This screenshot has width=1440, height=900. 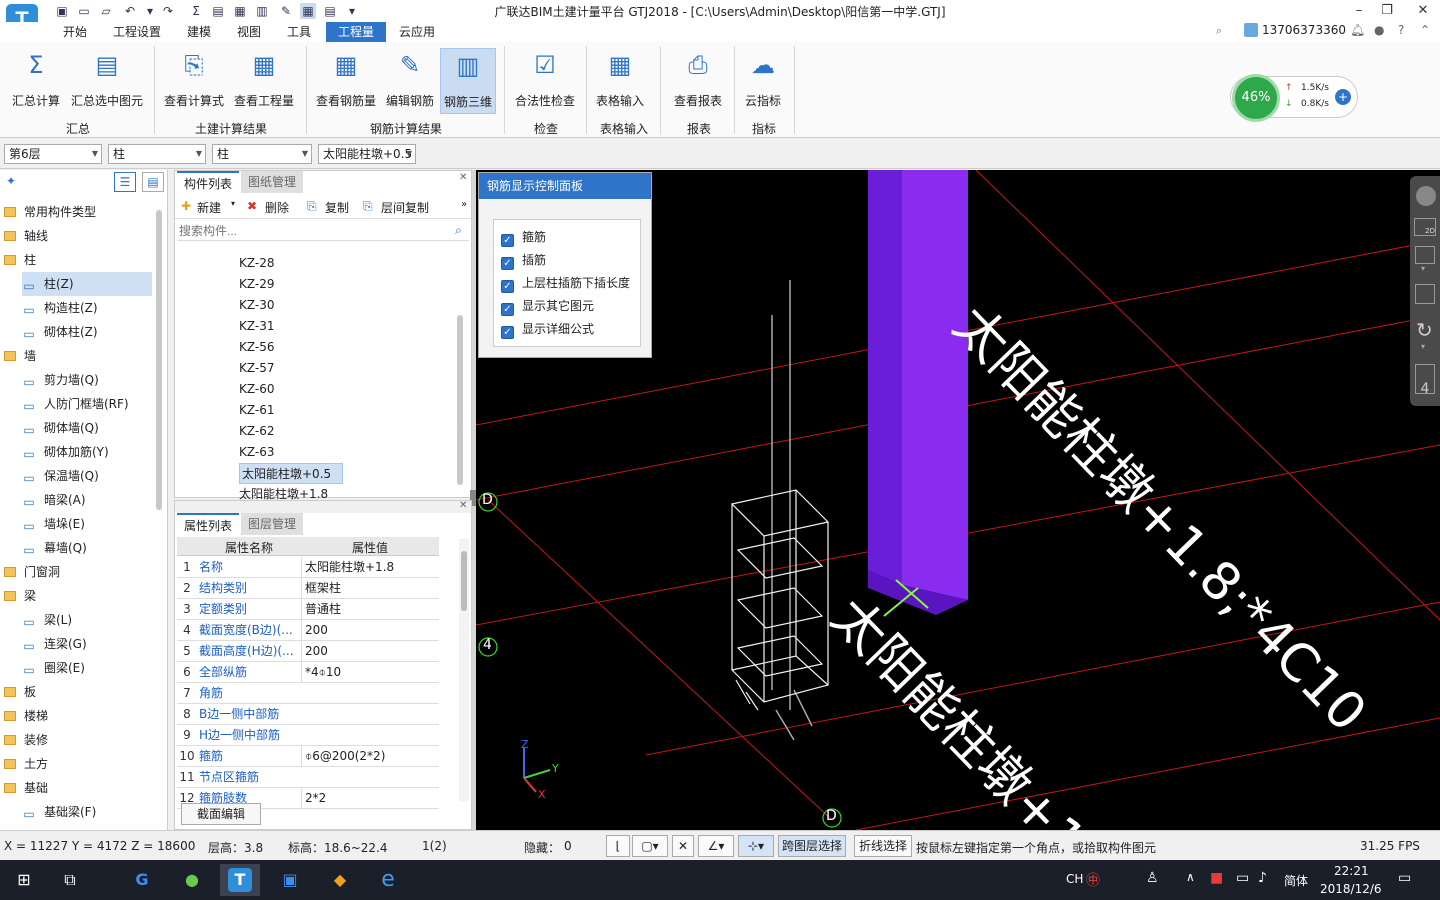 I want to click on notification-icon: ▭, so click(x=1404, y=878).